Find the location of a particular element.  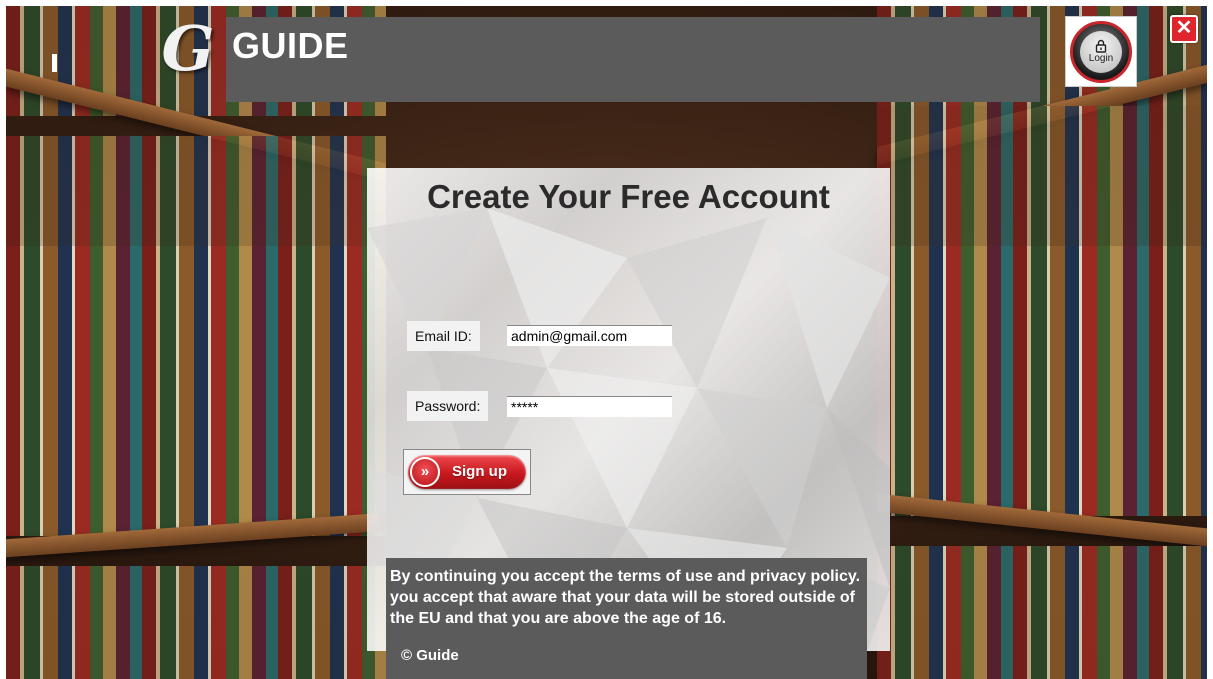

password-label: Password: is located at coordinates (448, 406).